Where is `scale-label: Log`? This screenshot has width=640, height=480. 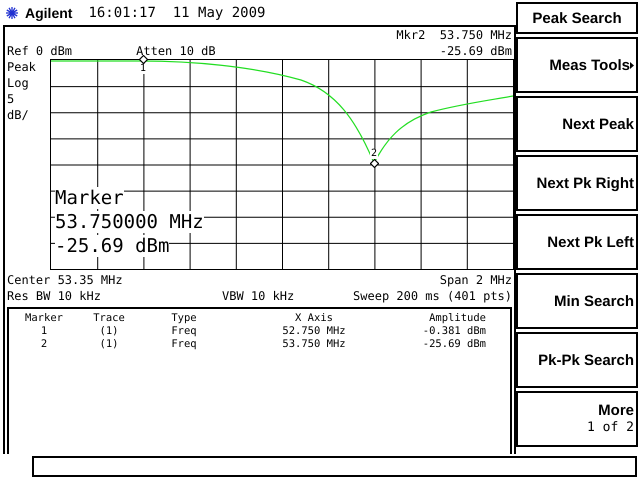
scale-label: Log is located at coordinates (18, 83).